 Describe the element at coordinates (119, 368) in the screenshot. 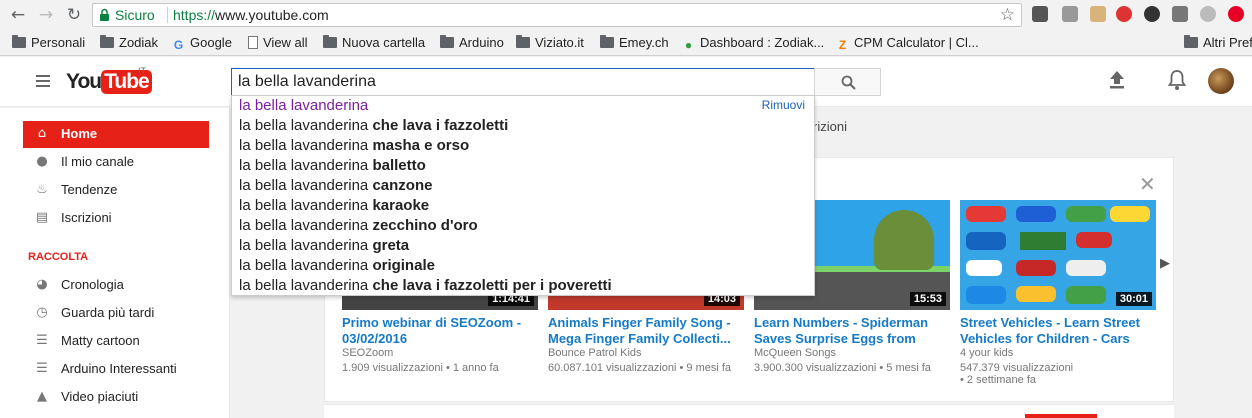

I see `sidebar-item-label: Arduino Interessanti` at that location.